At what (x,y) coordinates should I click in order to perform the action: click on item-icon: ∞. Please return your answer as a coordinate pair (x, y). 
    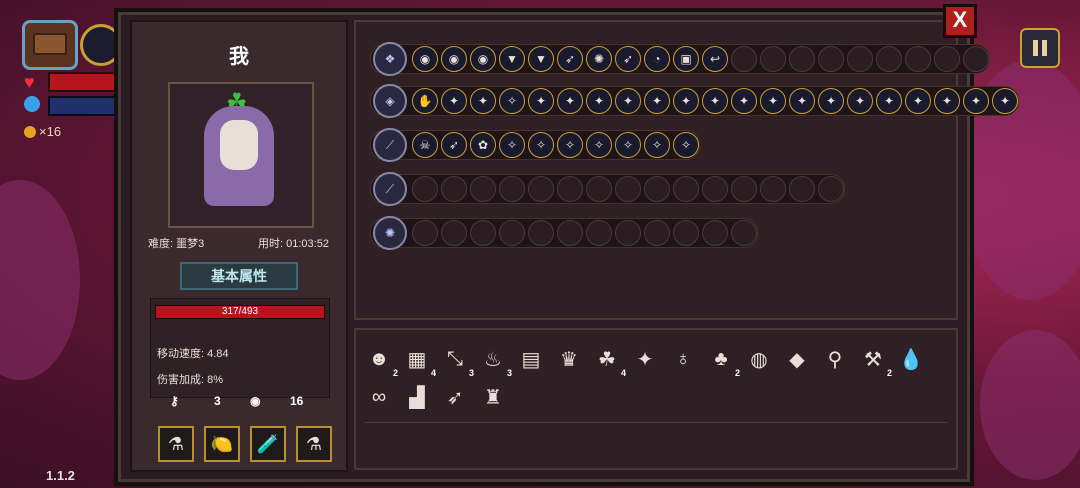
    Looking at the image, I should click on (379, 397).